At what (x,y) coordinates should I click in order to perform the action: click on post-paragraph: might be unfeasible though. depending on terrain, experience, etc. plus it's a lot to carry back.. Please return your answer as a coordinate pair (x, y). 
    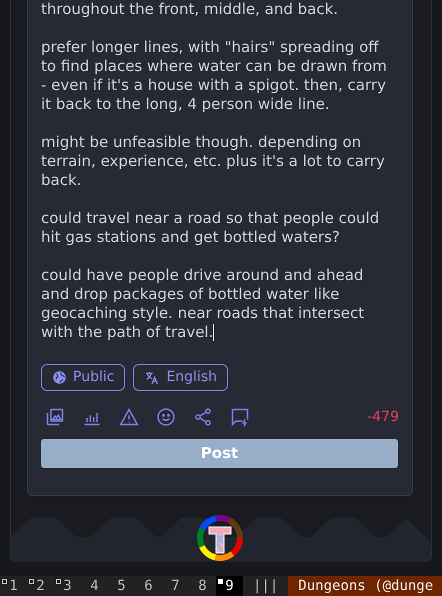
    Looking at the image, I should click on (213, 161).